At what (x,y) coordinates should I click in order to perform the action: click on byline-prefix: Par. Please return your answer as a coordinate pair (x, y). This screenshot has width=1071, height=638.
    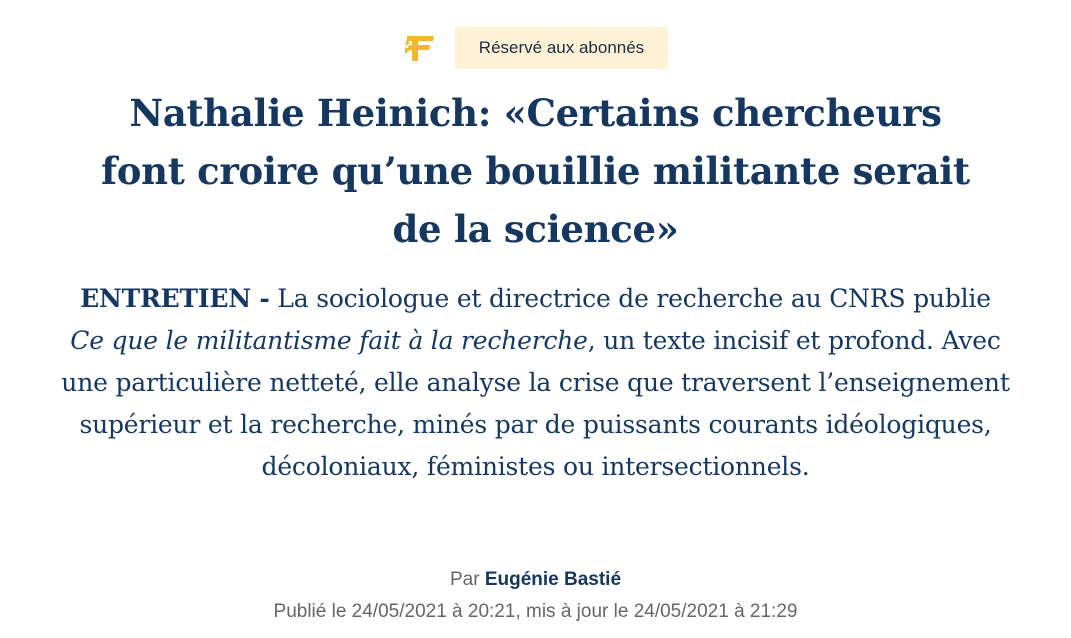
    Looking at the image, I should click on (467, 579).